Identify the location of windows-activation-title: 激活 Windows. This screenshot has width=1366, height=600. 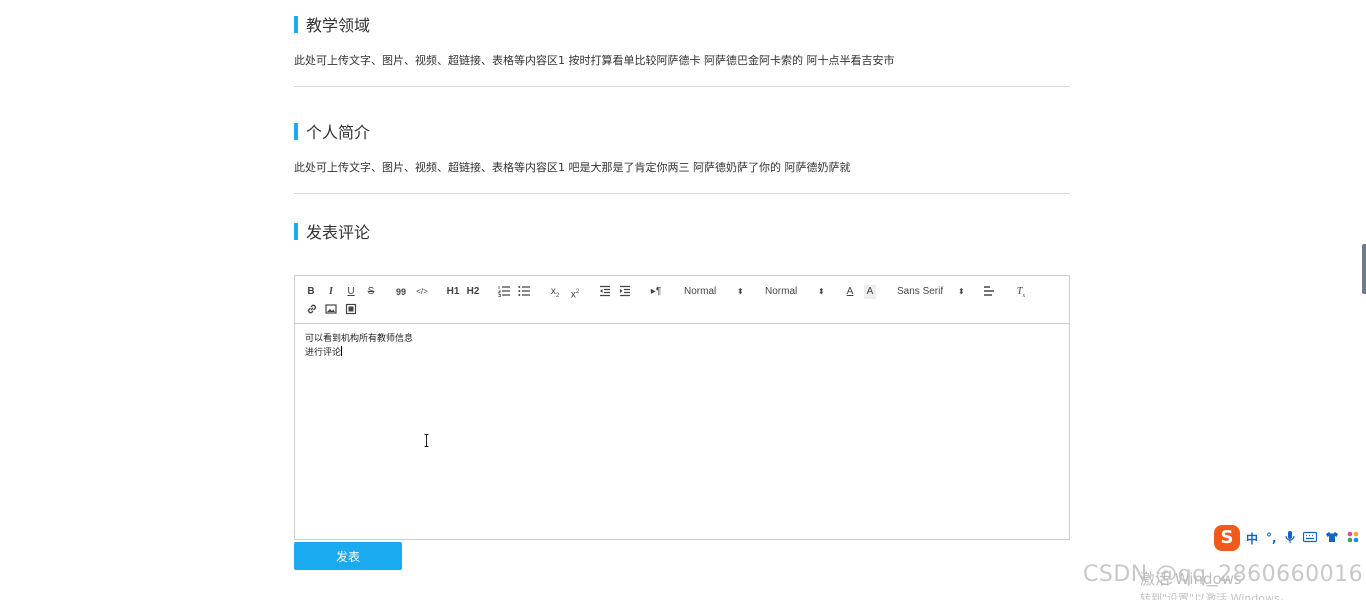
(1191, 579).